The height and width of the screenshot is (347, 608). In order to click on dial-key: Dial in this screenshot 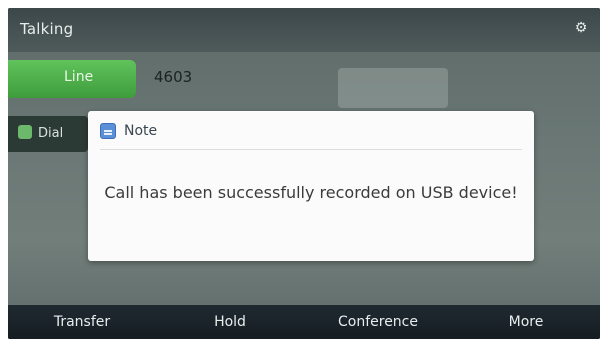, I will do `click(48, 134)`.